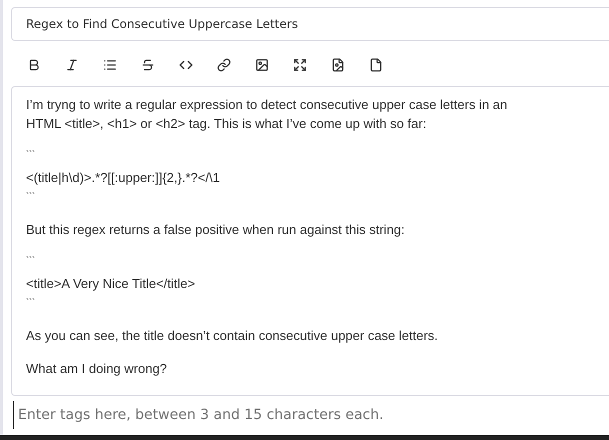 The width and height of the screenshot is (609, 440). Describe the element at coordinates (72, 65) in the screenshot. I see `italic-icon` at that location.